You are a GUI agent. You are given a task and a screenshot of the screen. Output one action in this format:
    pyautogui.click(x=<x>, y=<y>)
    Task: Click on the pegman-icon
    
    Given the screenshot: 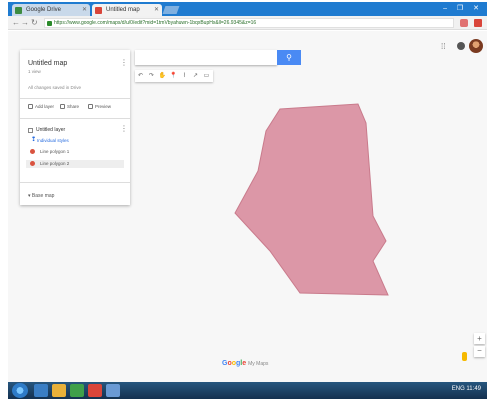 What is the action you would take?
    pyautogui.click(x=464, y=356)
    